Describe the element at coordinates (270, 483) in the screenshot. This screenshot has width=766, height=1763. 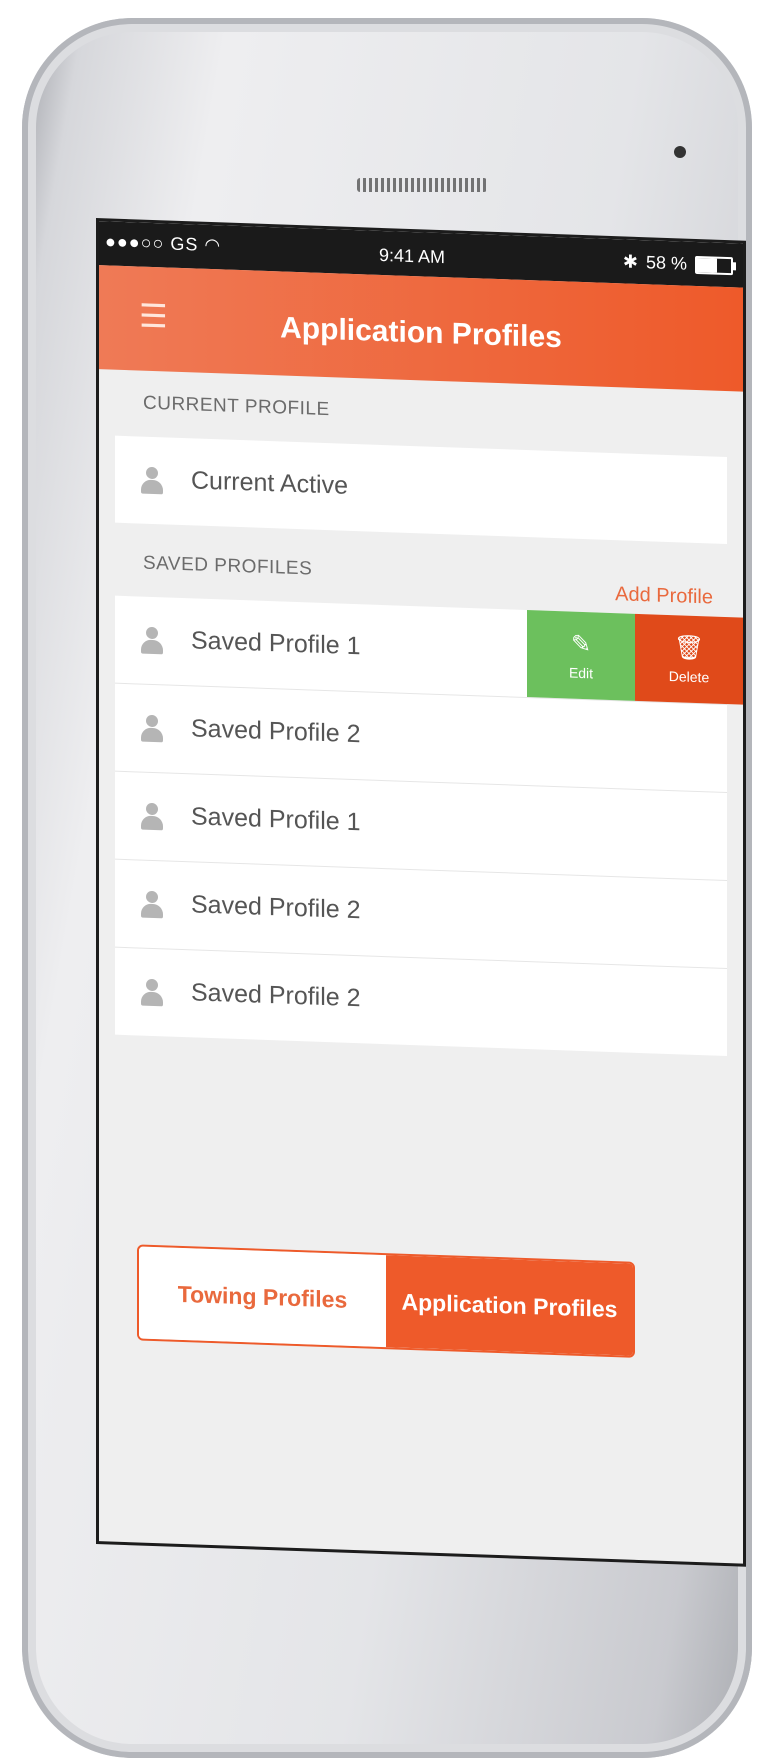
I see `current-profile-label: Current Active` at that location.